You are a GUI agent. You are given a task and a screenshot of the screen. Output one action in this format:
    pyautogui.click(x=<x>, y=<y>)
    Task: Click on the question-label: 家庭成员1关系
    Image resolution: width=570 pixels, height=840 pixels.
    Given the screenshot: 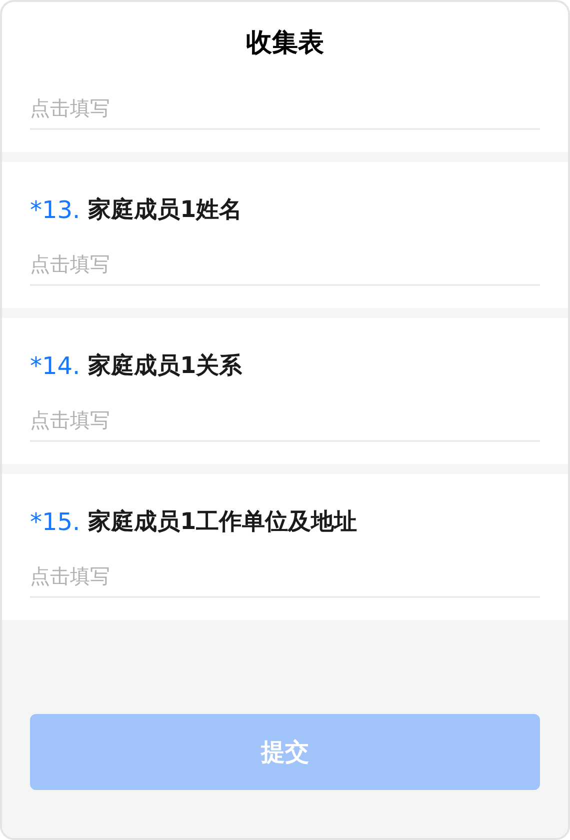 What is the action you would take?
    pyautogui.click(x=165, y=366)
    